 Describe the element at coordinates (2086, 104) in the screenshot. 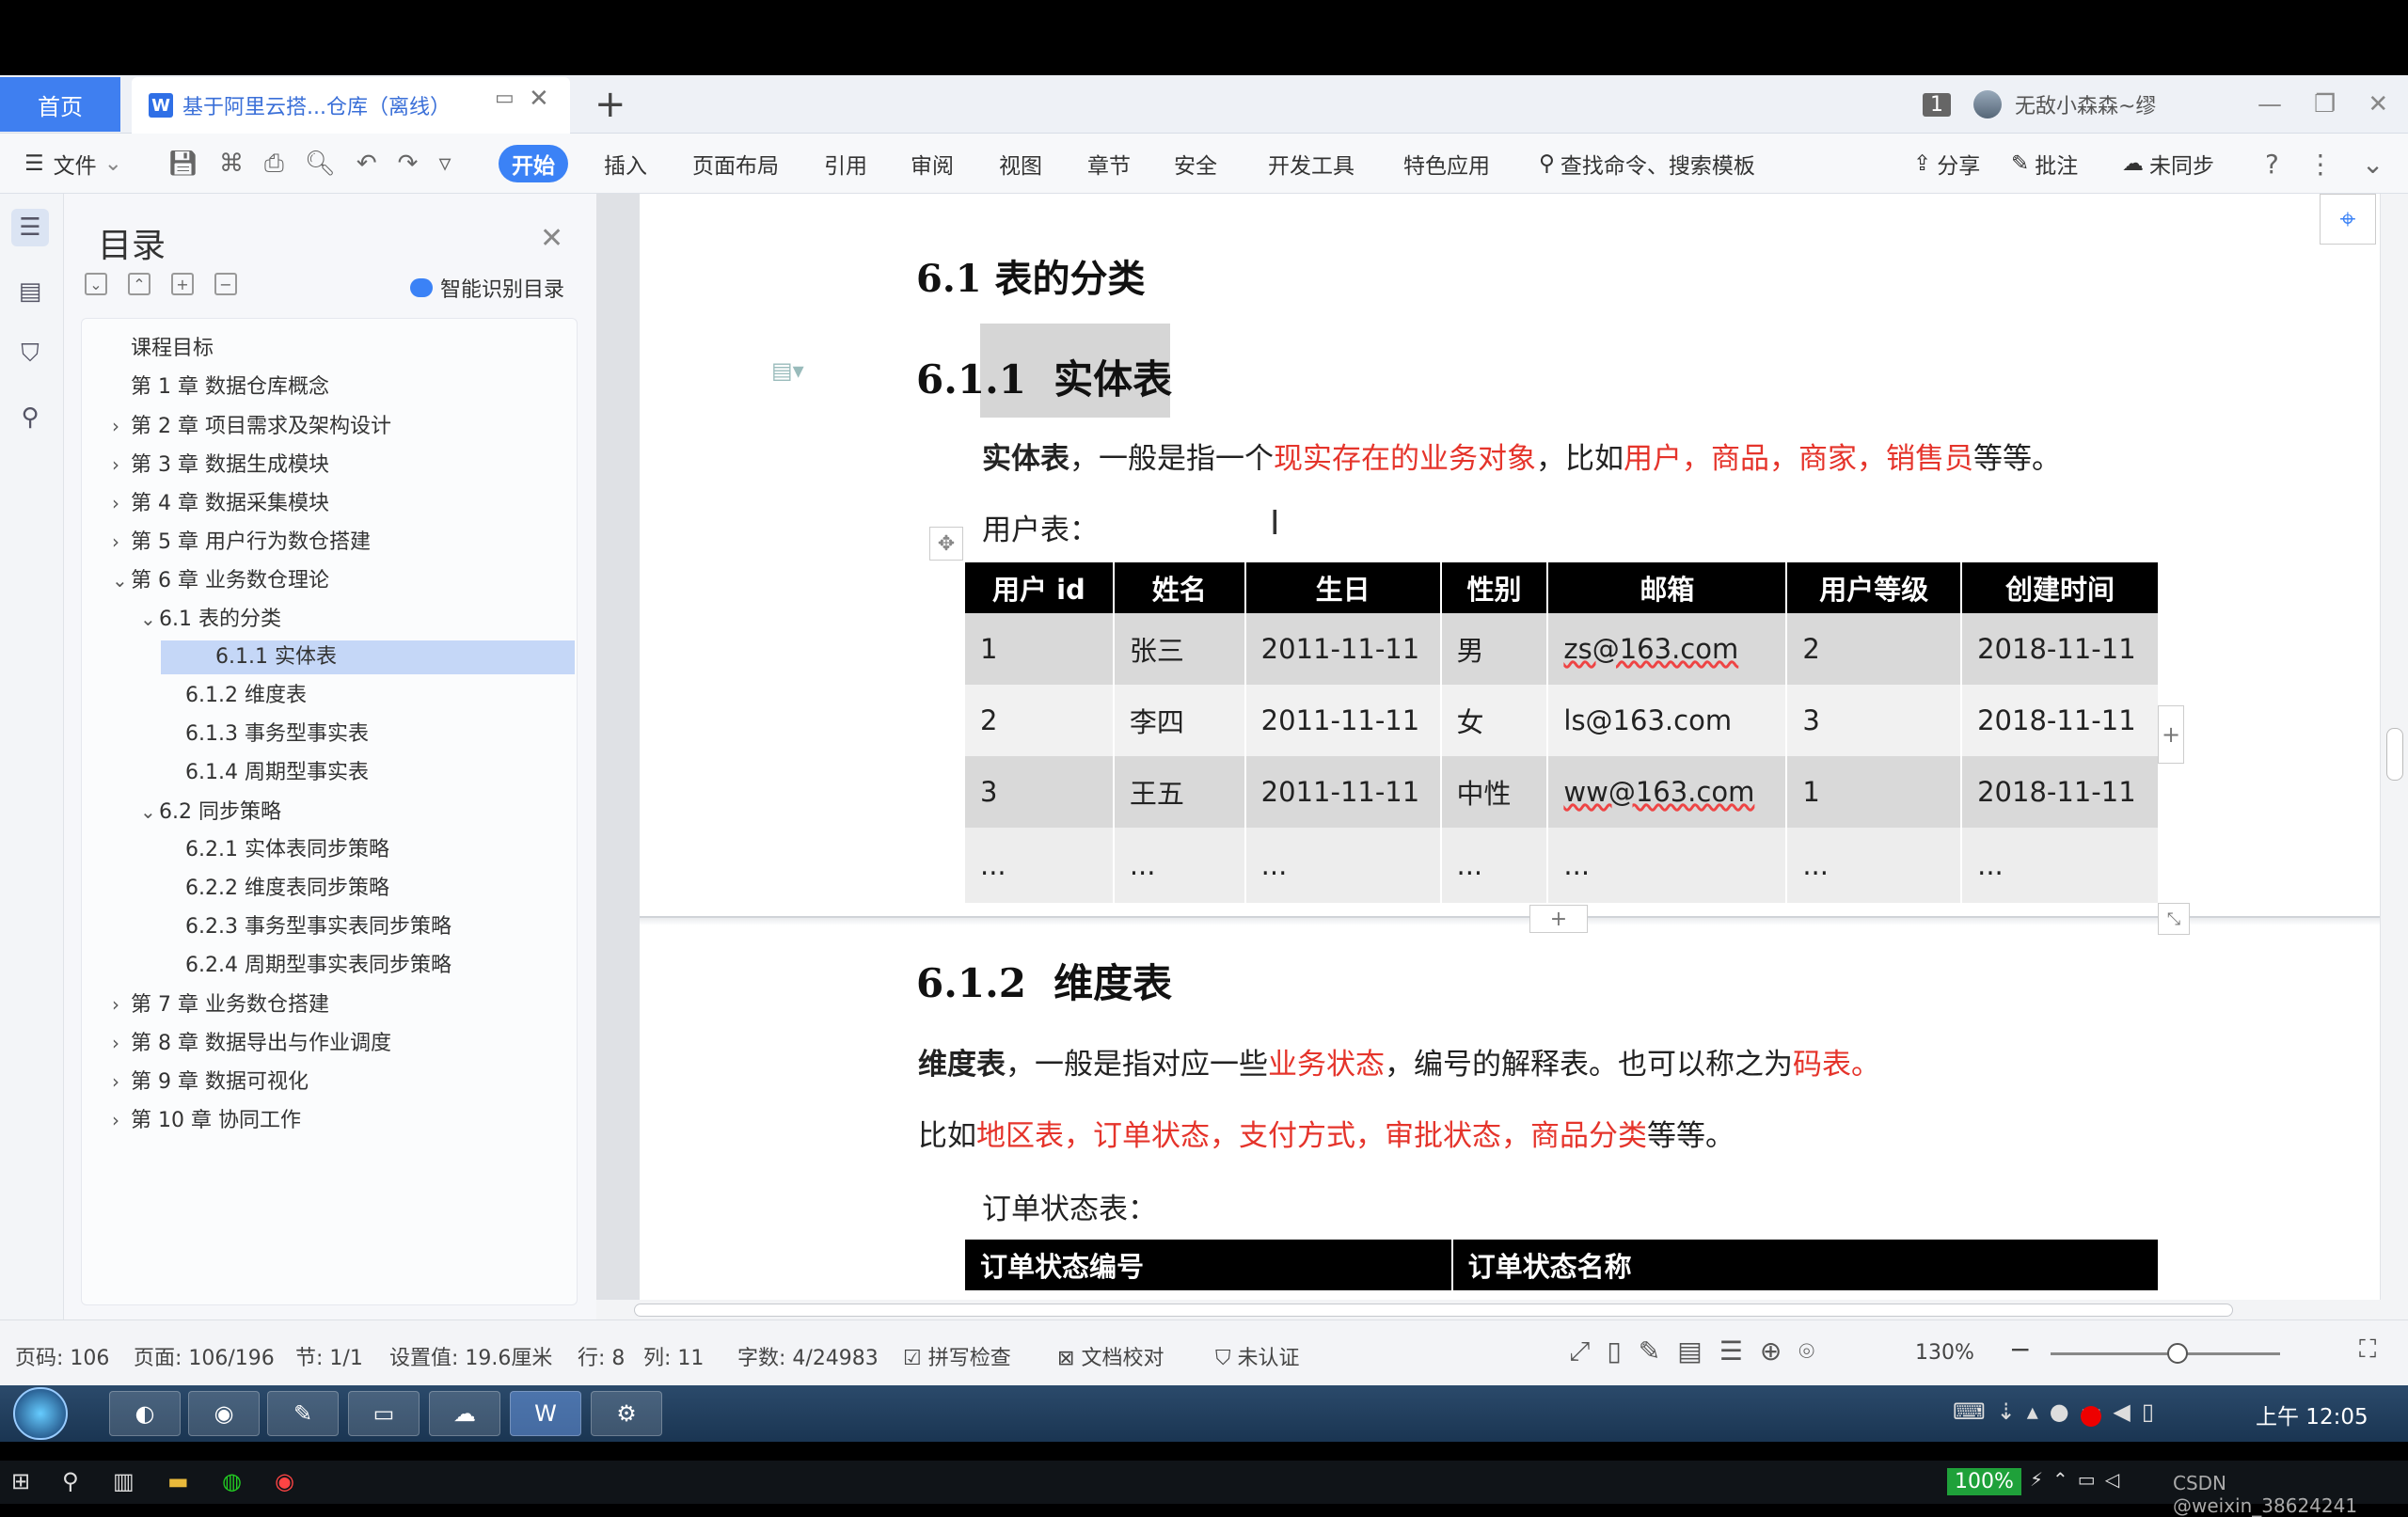

I see `user-name: 无敌小森森~缪` at that location.